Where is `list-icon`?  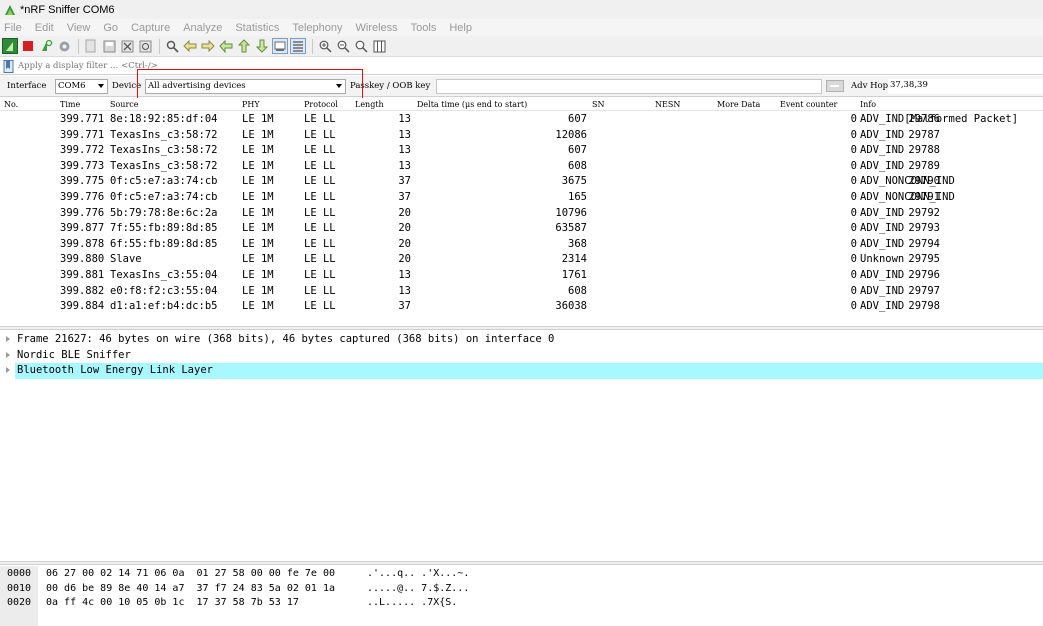
list-icon is located at coordinates (298, 46).